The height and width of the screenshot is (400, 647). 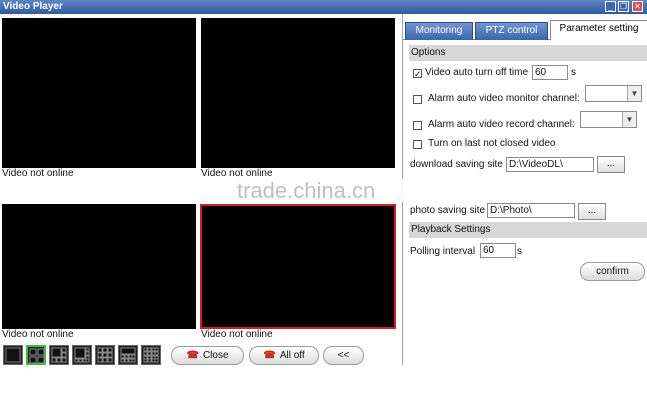 I want to click on alarm-record-label: Alarm auto video record channel:, so click(x=501, y=124).